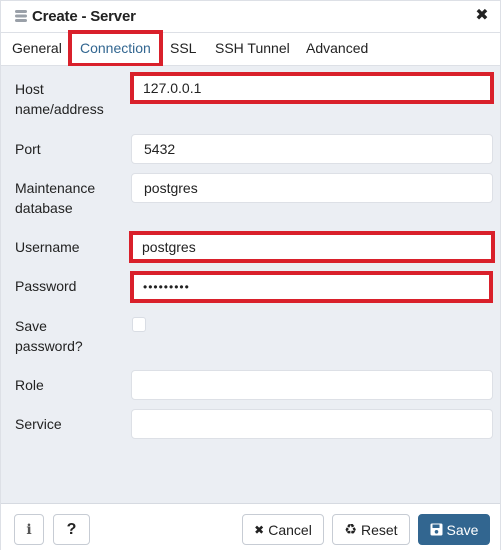  I want to click on floppy-disk-icon, so click(436, 529).